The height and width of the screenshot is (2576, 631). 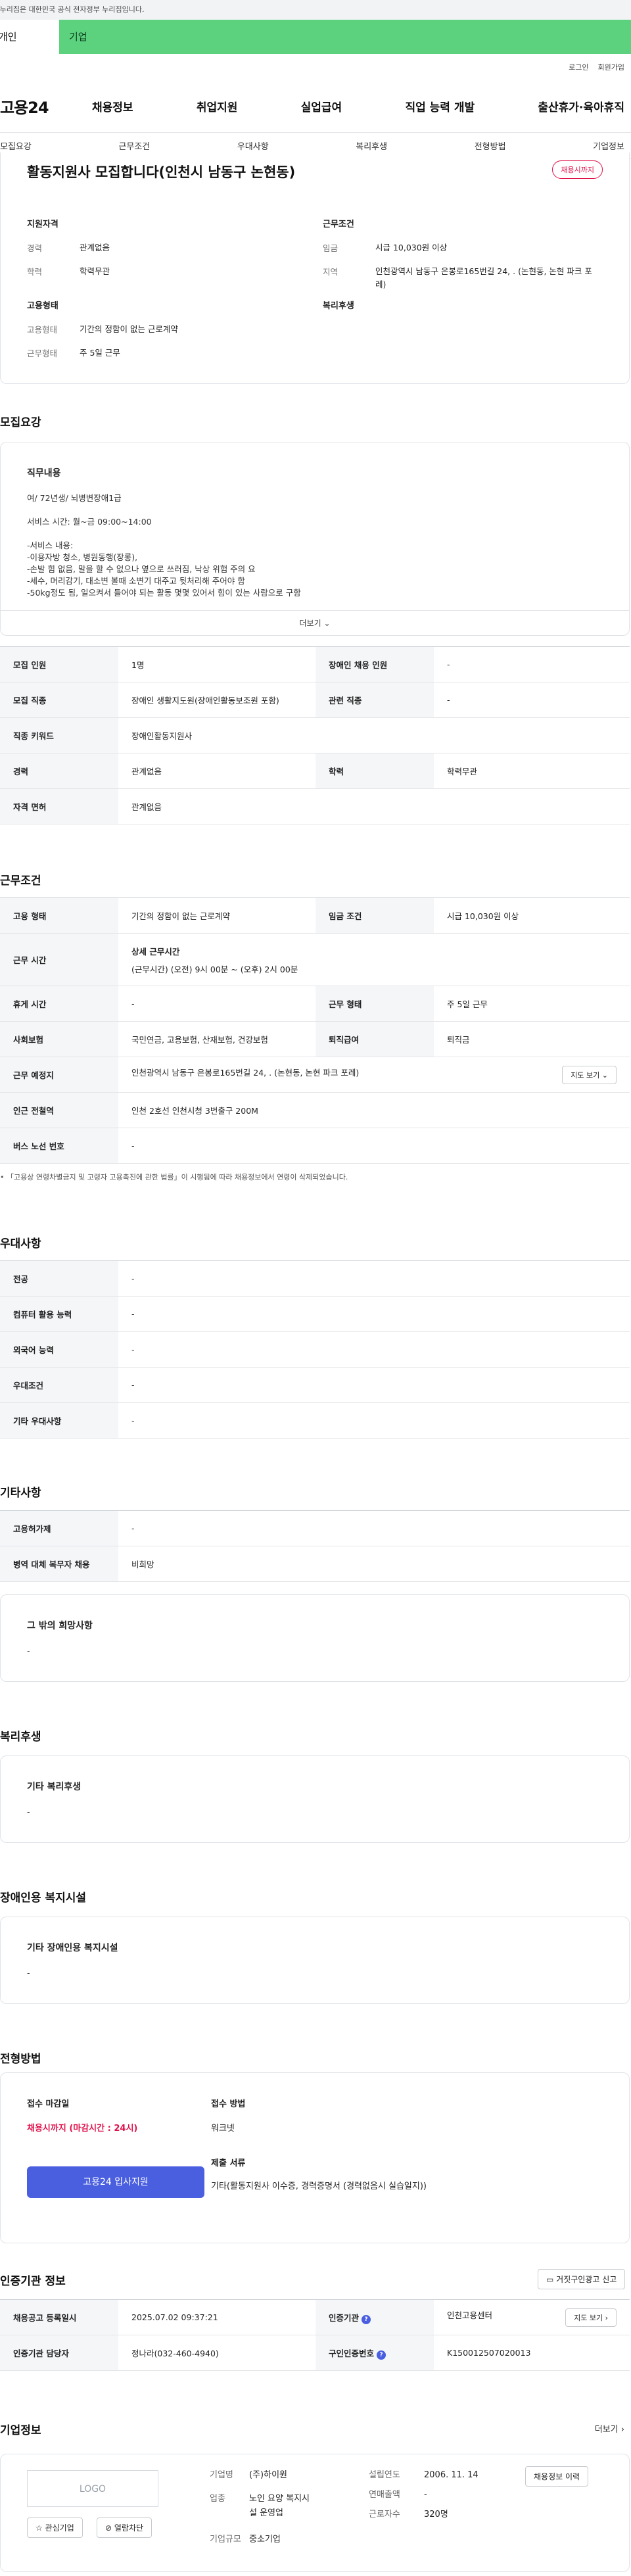 I want to click on industry-row-cont: 설 운영업, so click(x=266, y=2512).